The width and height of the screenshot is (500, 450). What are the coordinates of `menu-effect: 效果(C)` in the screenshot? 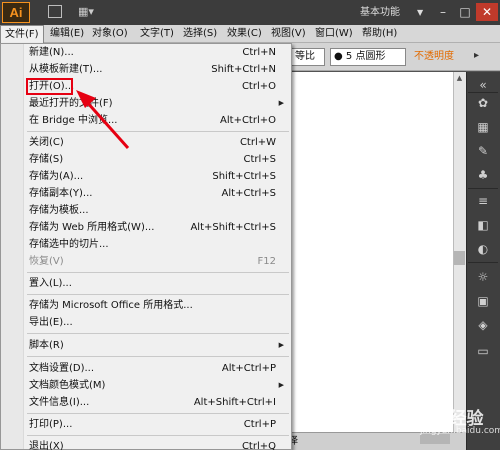 It's located at (244, 34).